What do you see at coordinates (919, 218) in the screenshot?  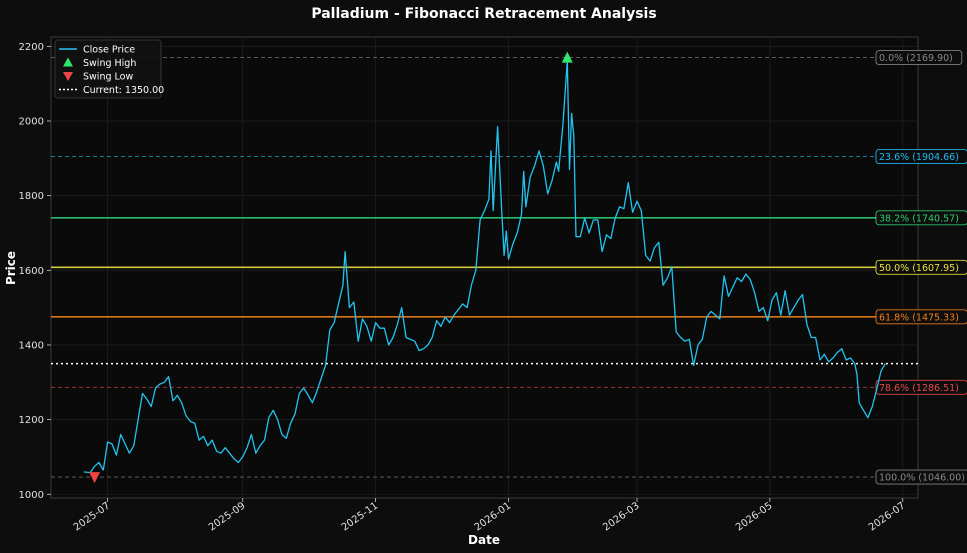 I see `fib-level-label: 38.2% (1740.57)` at bounding box center [919, 218].